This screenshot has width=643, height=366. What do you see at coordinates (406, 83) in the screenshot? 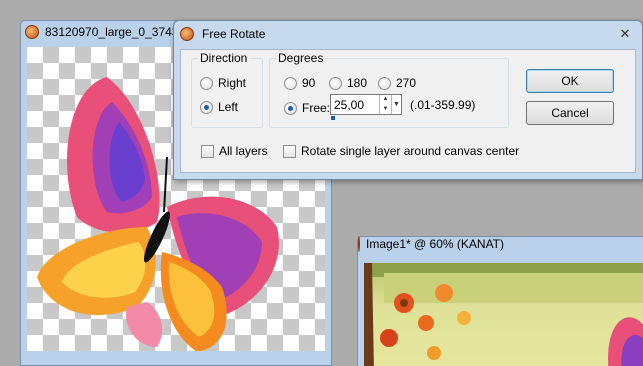
I see `radio-270-label: 270` at bounding box center [406, 83].